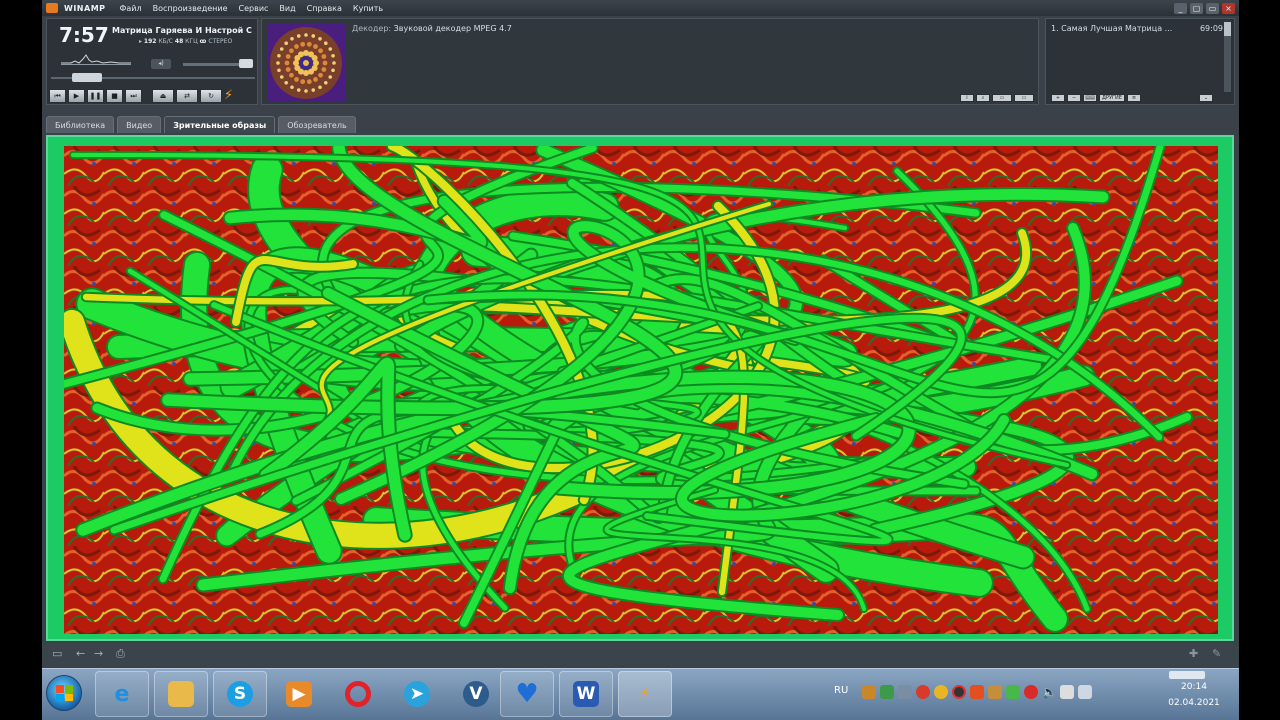 This screenshot has width=1280, height=720. What do you see at coordinates (1058, 98) in the screenshot?
I see `add-button: +` at bounding box center [1058, 98].